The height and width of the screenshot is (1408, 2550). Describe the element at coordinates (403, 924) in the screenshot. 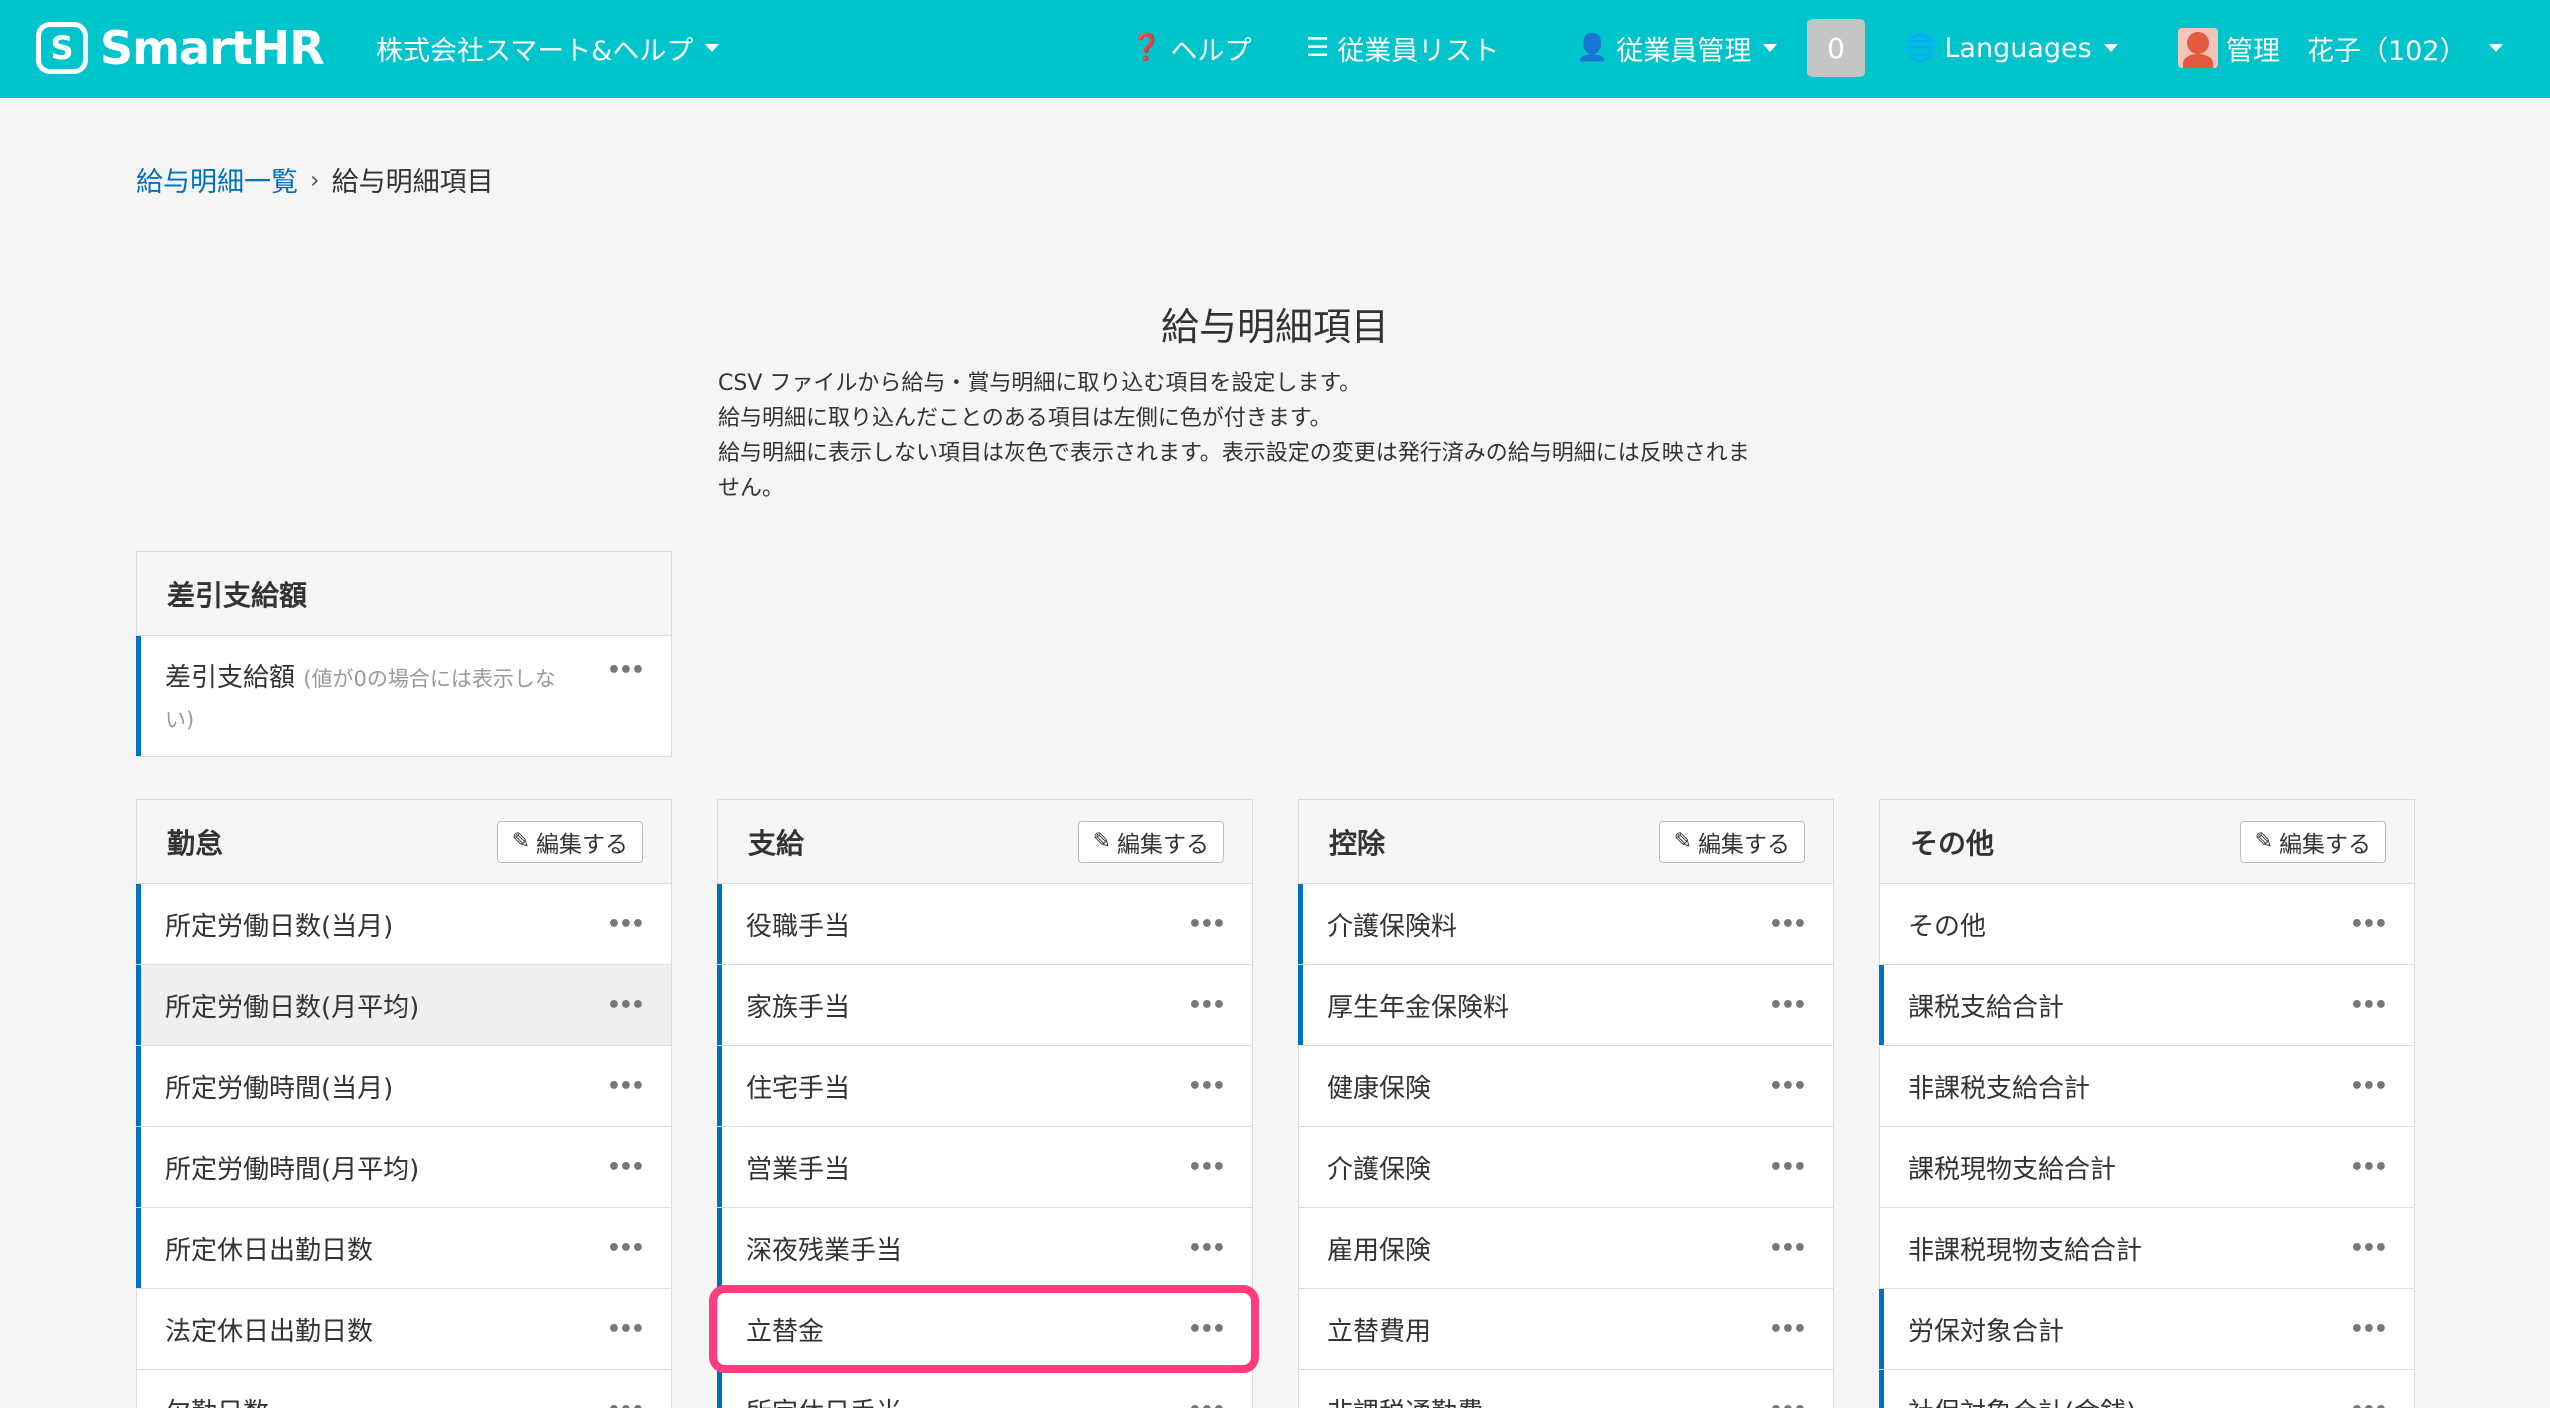

I see `list-item: 所定労働日数(当月) •••` at that location.